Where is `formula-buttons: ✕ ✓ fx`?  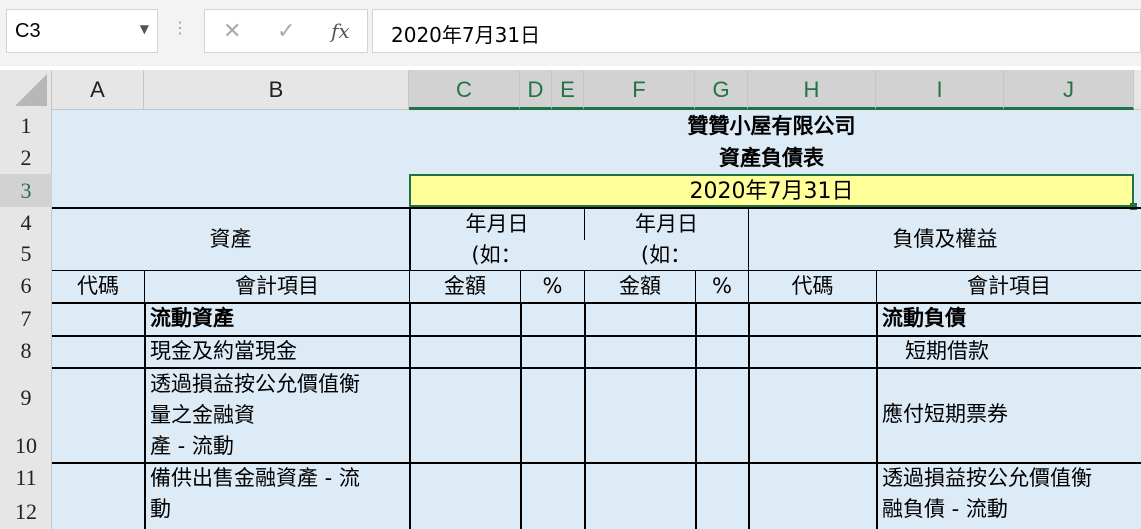 formula-buttons: ✕ ✓ fx is located at coordinates (286, 31).